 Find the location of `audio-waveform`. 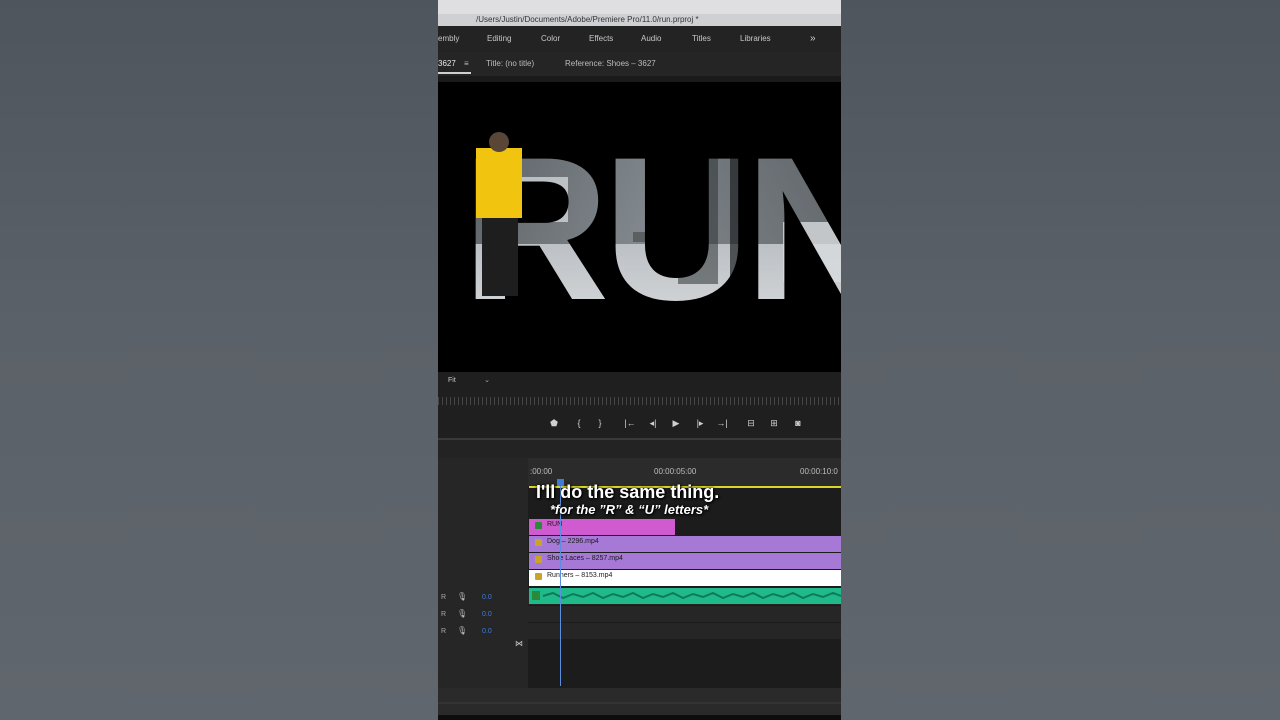

audio-waveform is located at coordinates (686, 595).